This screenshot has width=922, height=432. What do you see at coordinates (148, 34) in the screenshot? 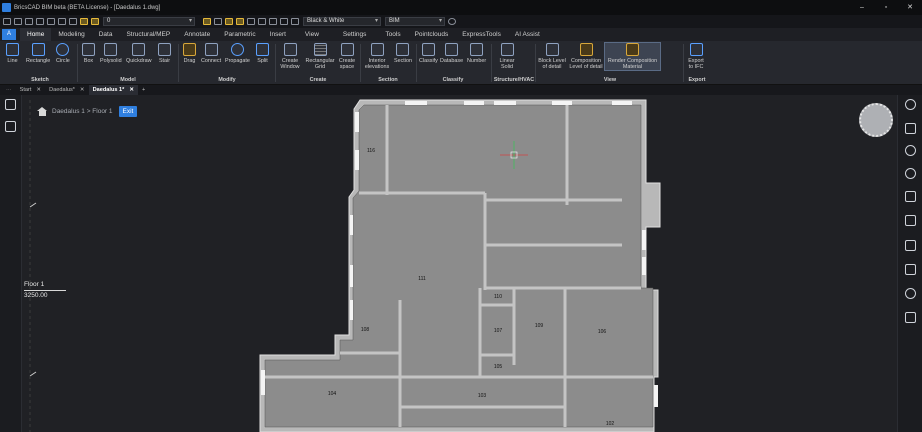
I see `tab-structural-mep: Structural/MEP` at bounding box center [148, 34].